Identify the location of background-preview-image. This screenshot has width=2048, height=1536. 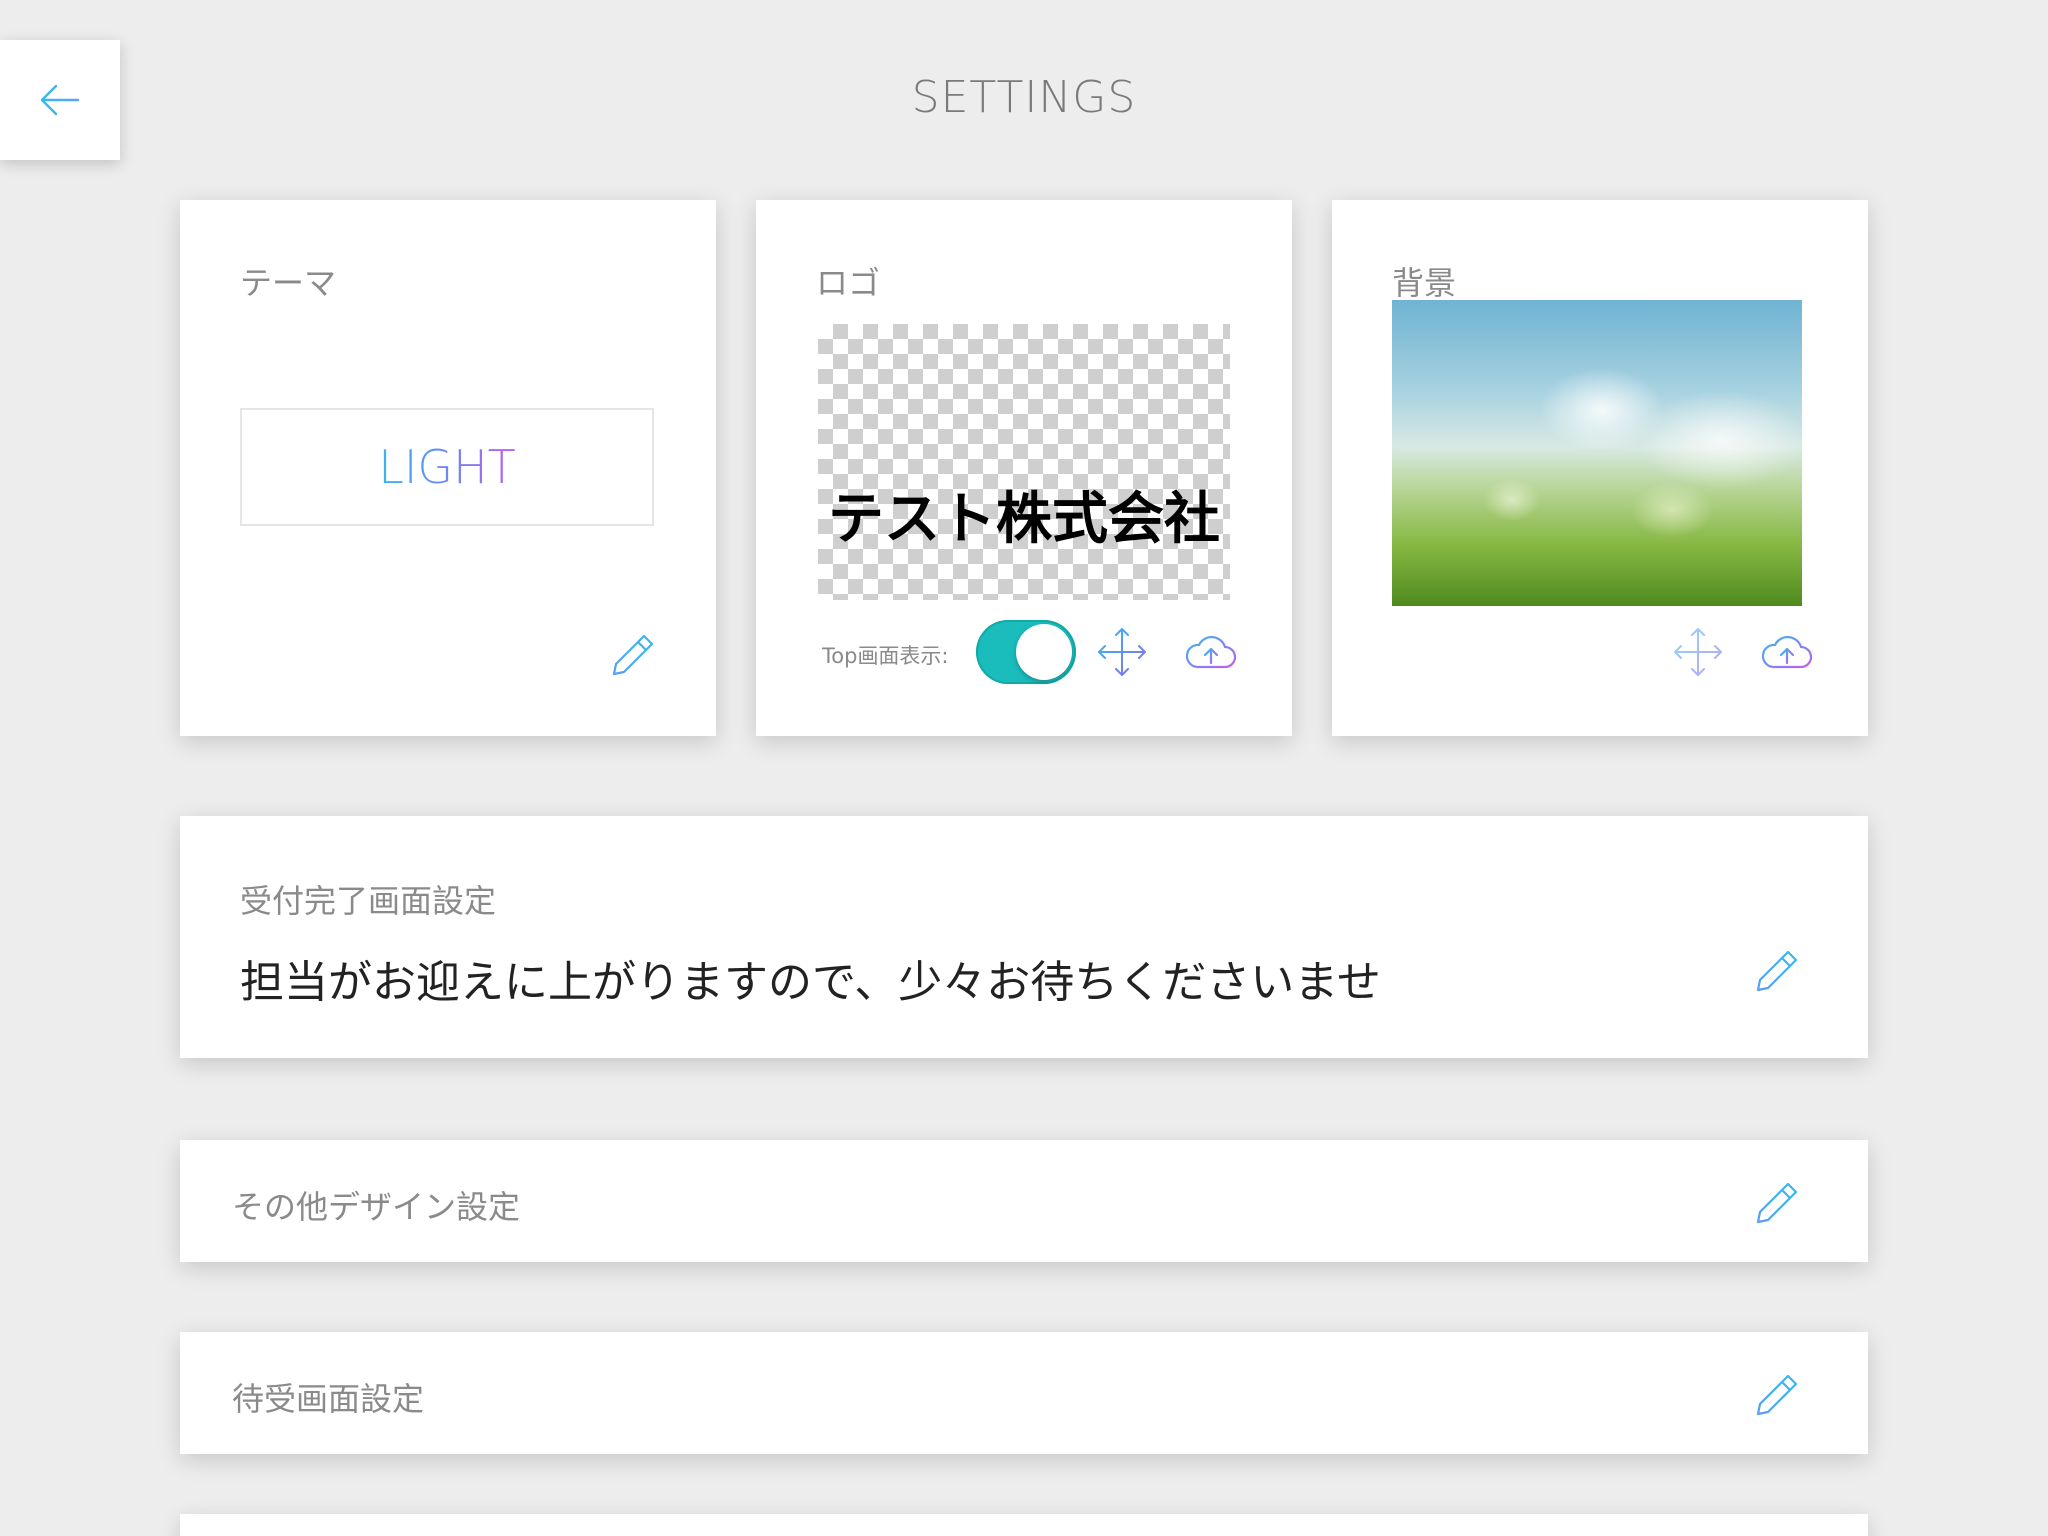
(1597, 453).